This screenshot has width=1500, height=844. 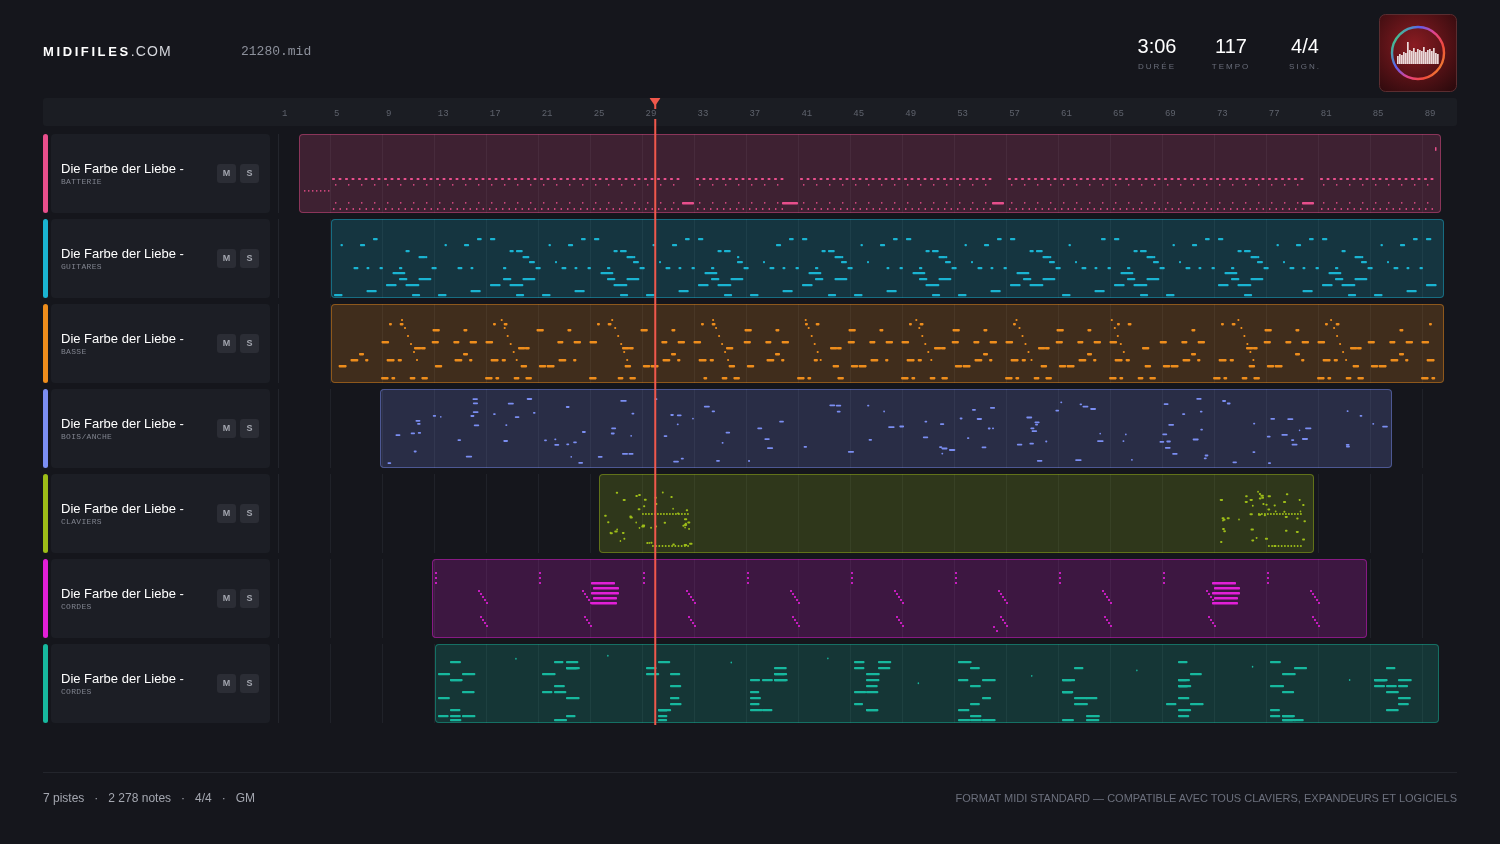 I want to click on bar-number: 1, so click(x=285, y=114).